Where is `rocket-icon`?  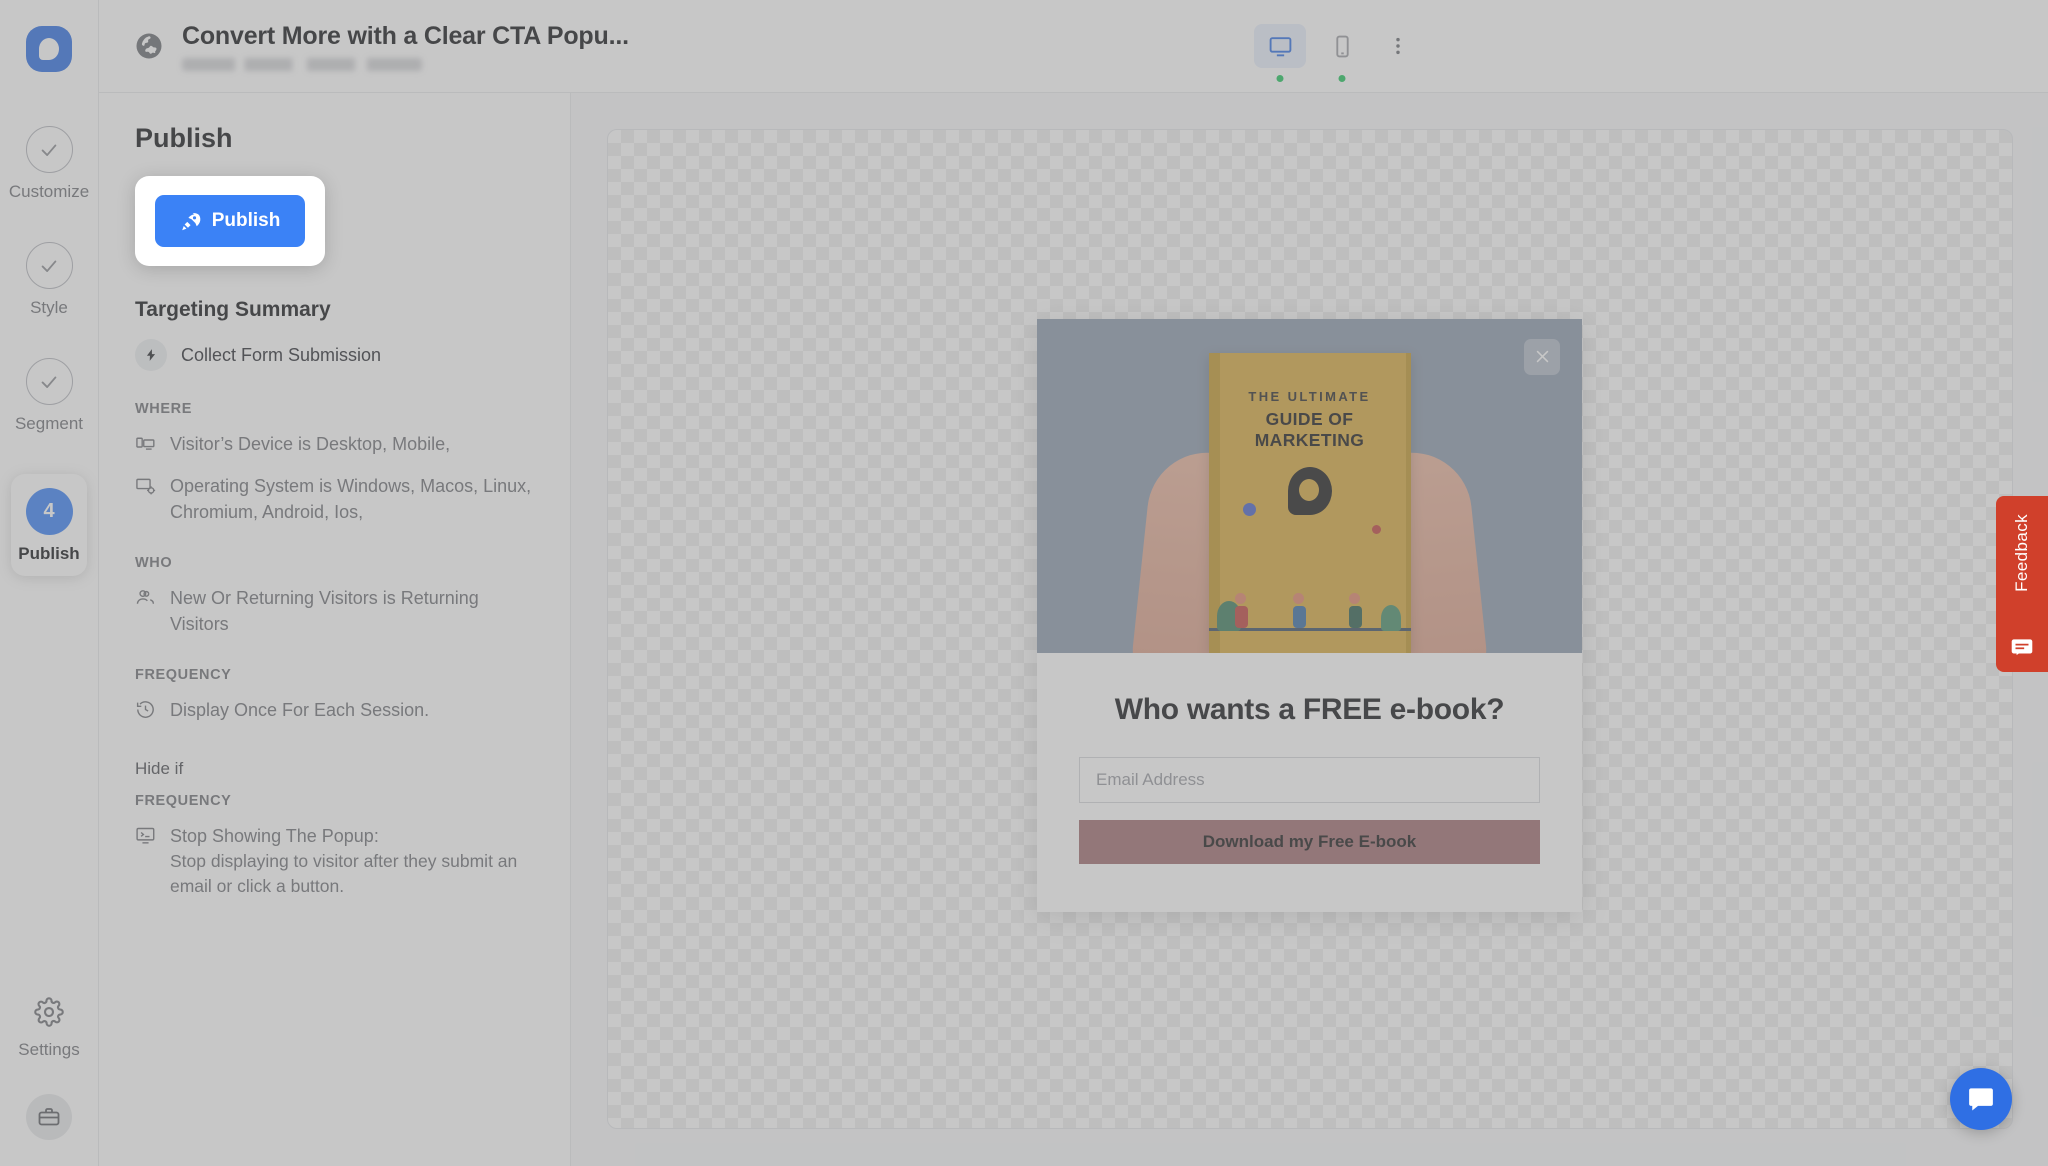
rocket-icon is located at coordinates (190, 221).